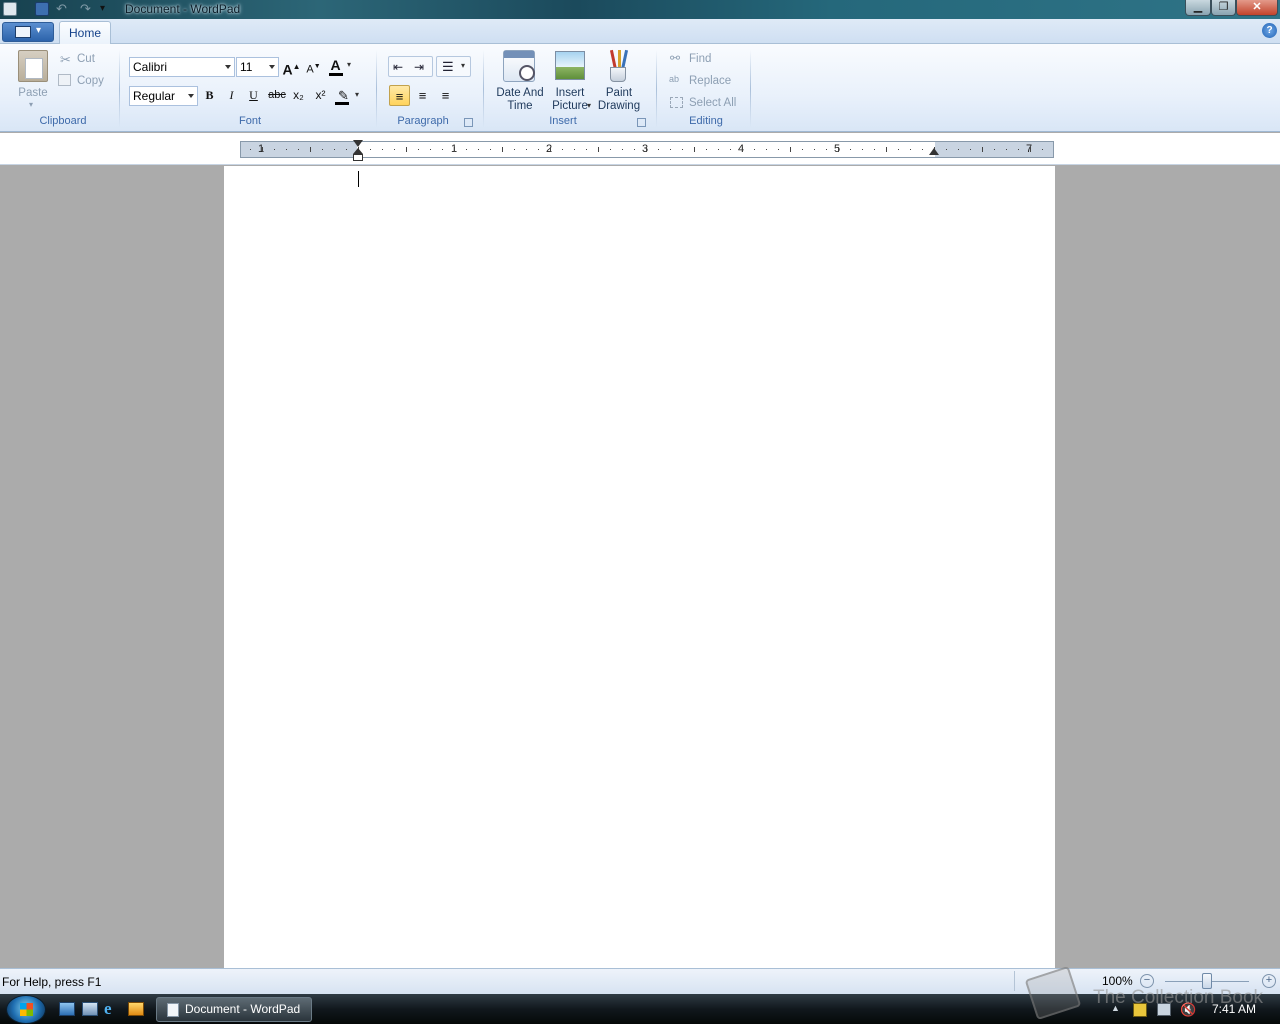  Describe the element at coordinates (358, 179) in the screenshot. I see `text-caret` at that location.